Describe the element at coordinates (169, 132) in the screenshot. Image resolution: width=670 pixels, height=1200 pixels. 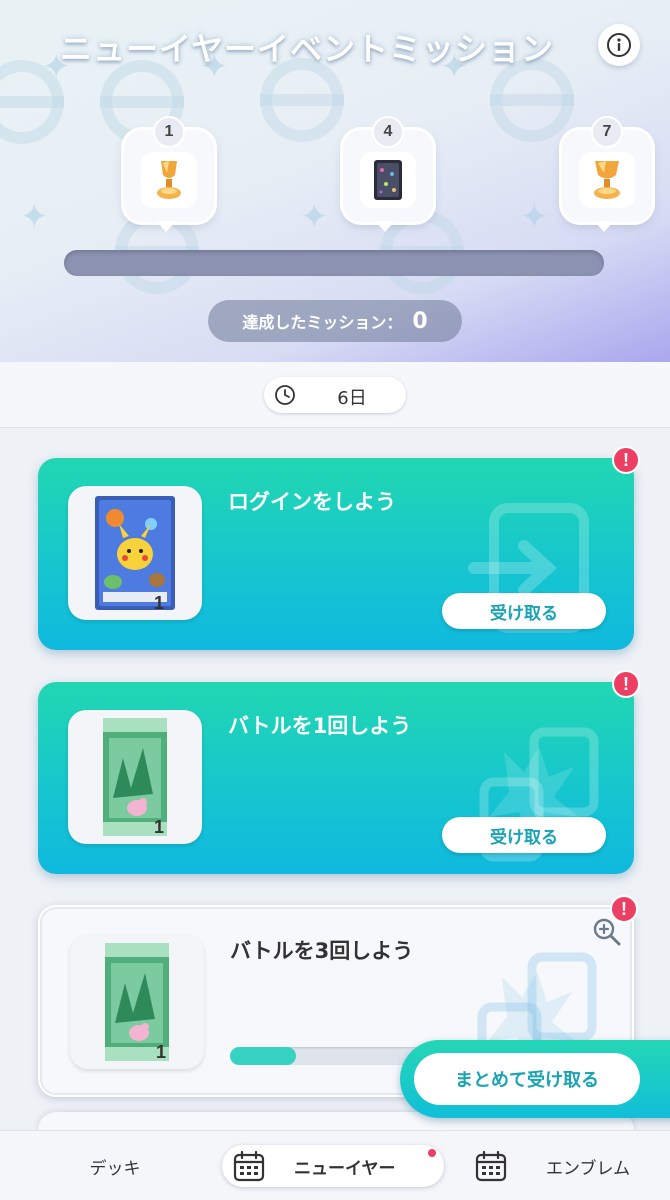
I see `milestone-step: 1` at that location.